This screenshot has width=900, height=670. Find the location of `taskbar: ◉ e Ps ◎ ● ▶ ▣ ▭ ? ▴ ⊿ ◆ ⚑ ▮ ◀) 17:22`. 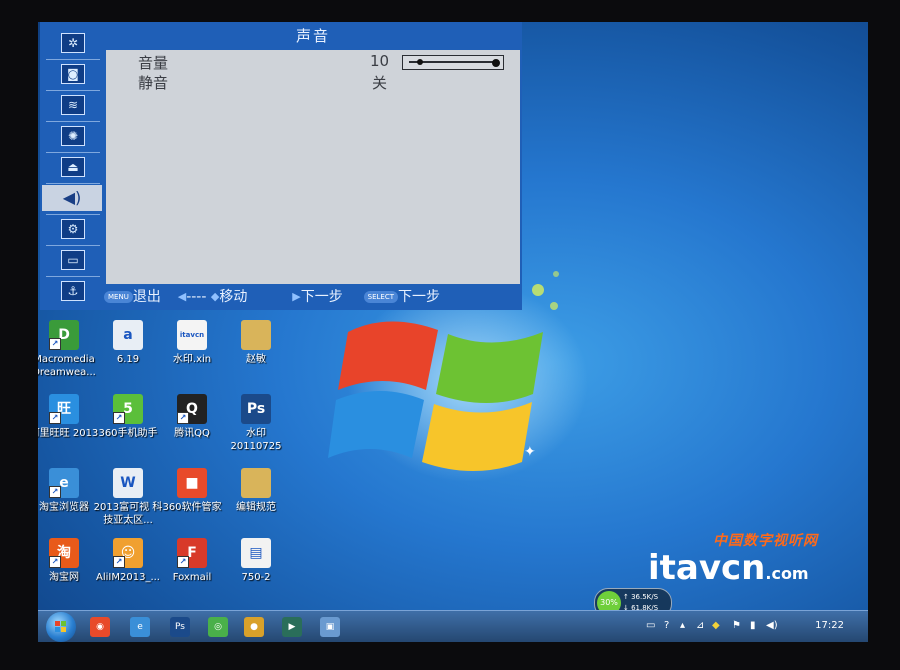

taskbar: ◉ e Ps ◎ ● ▶ ▣ ▭ ? ▴ ⊿ ◆ ⚑ ▮ ◀) 17:22 is located at coordinates (453, 626).